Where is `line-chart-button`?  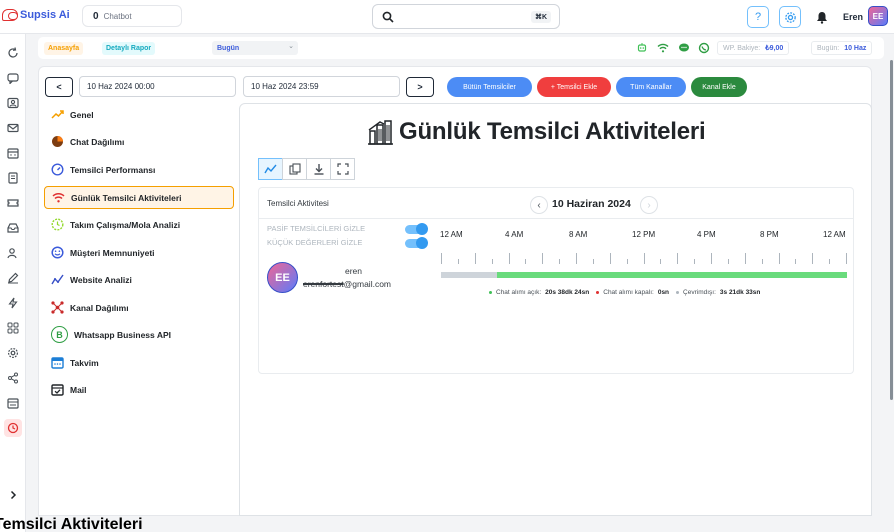 line-chart-button is located at coordinates (270, 169).